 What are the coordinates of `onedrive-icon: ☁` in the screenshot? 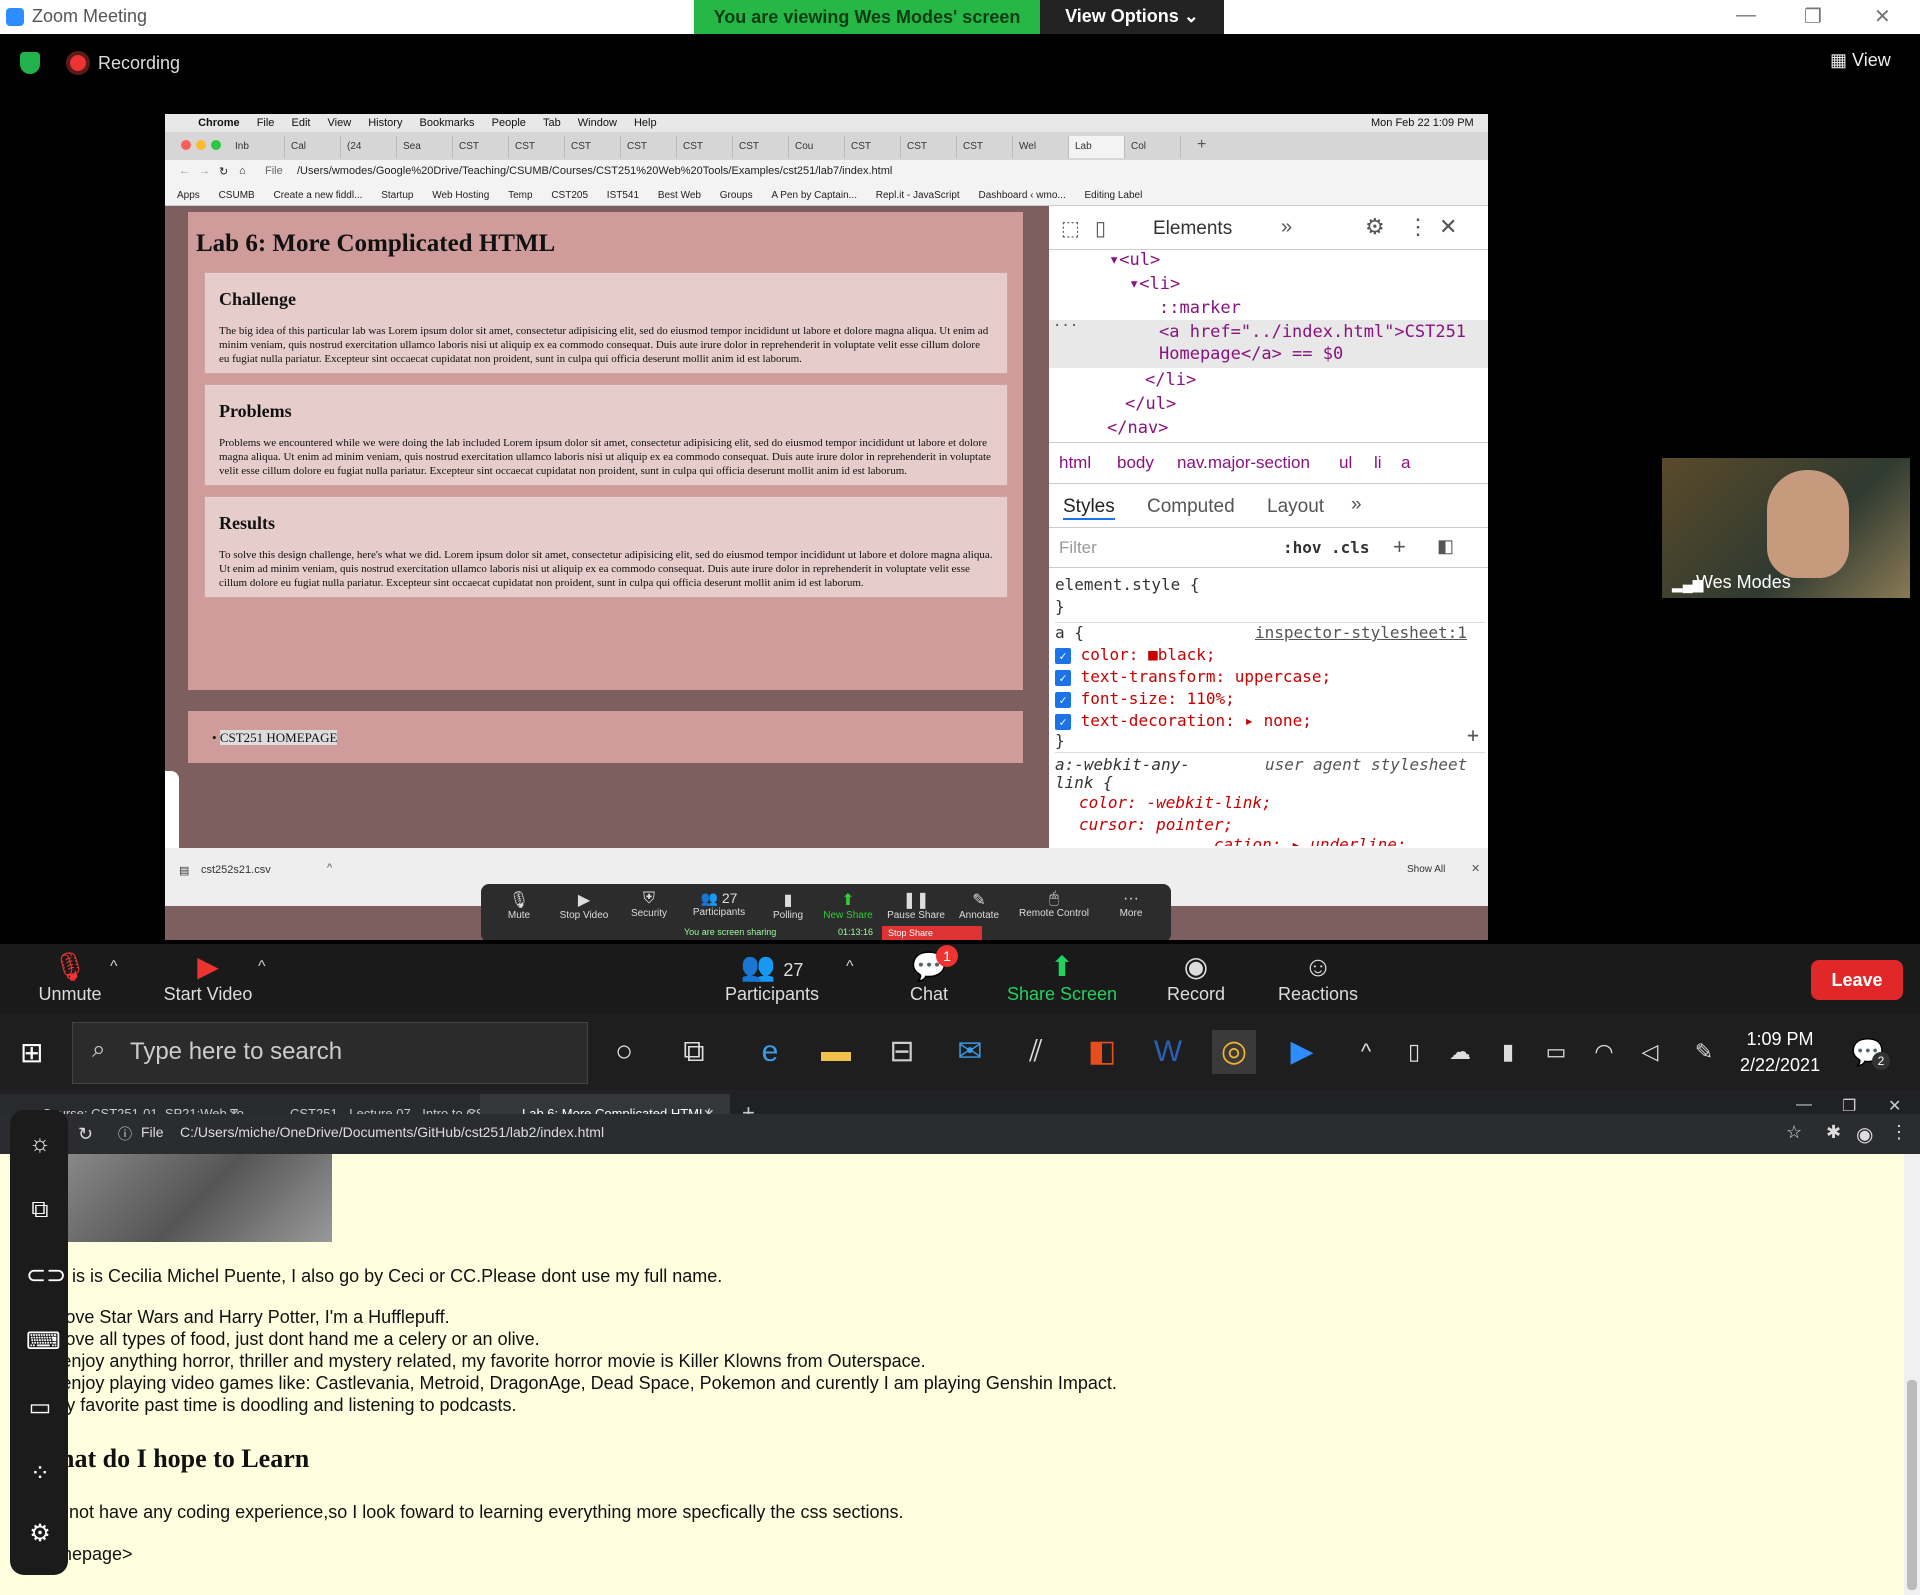 It's located at (1460, 1052).